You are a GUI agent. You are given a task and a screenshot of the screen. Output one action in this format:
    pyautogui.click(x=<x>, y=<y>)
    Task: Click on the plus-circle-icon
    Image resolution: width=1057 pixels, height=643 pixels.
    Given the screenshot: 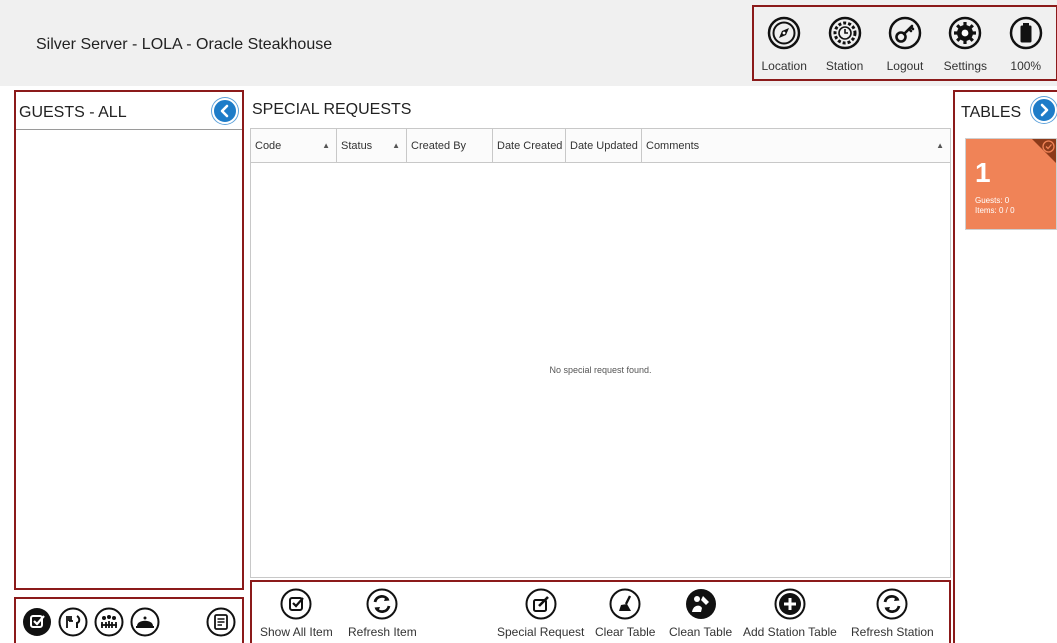 What is the action you would take?
    pyautogui.click(x=790, y=604)
    